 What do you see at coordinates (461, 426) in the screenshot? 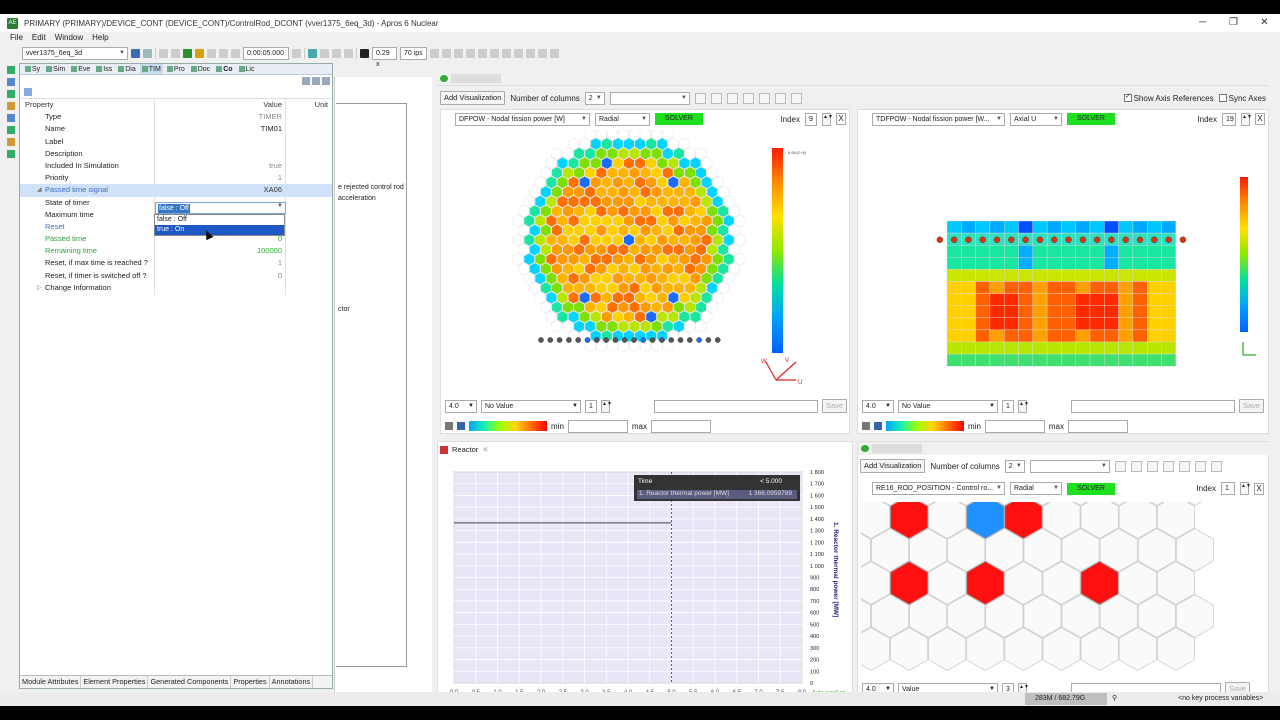
I see `palette-icon` at bounding box center [461, 426].